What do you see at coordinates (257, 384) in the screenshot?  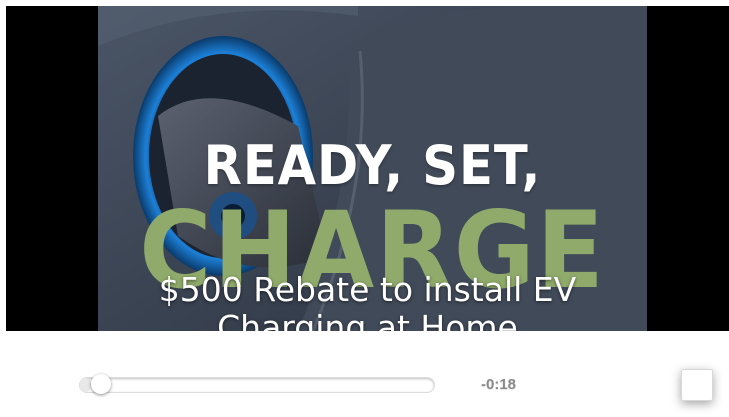 I see `progress-bar` at bounding box center [257, 384].